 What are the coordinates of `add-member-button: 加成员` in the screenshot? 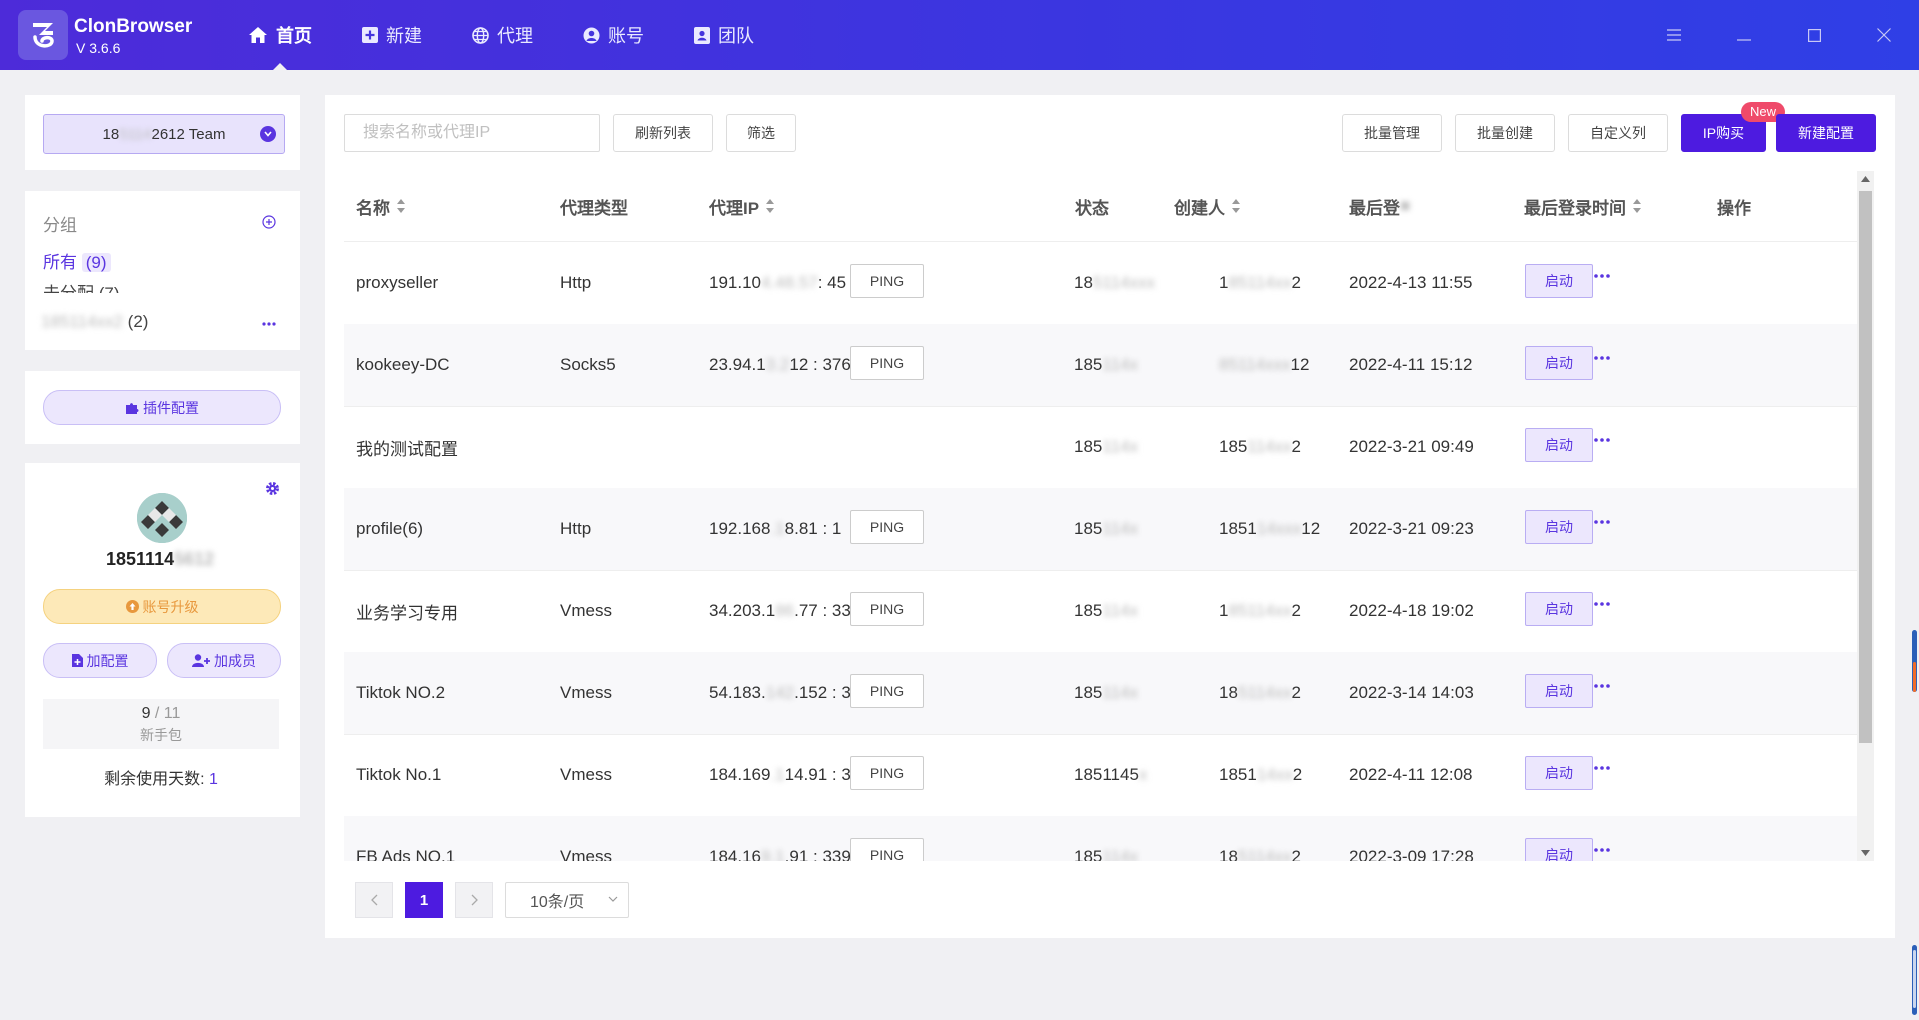 It's located at (224, 660).